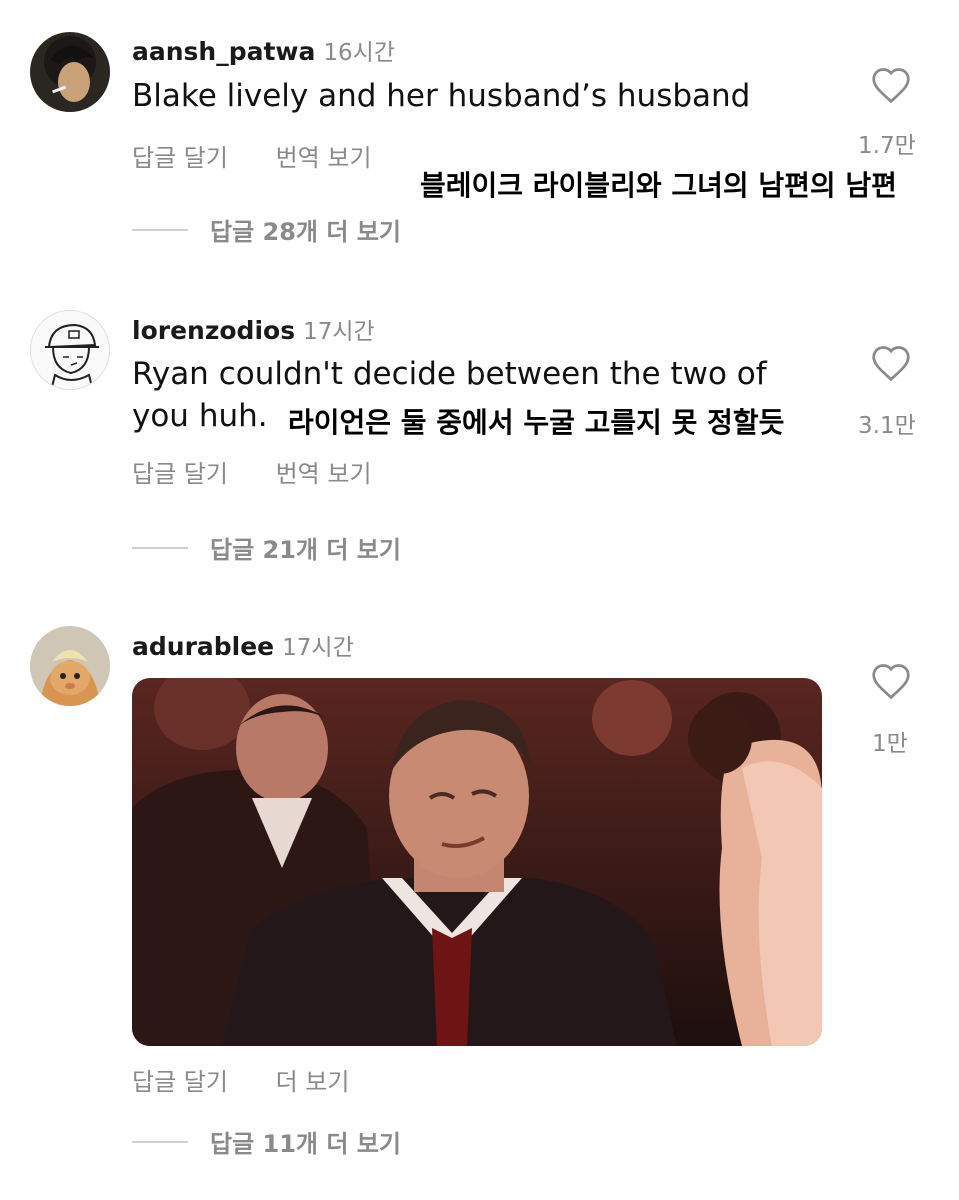 The width and height of the screenshot is (959, 1200). Describe the element at coordinates (240, 1079) in the screenshot. I see `comment-actions: 답글 달기 더 보기` at that location.